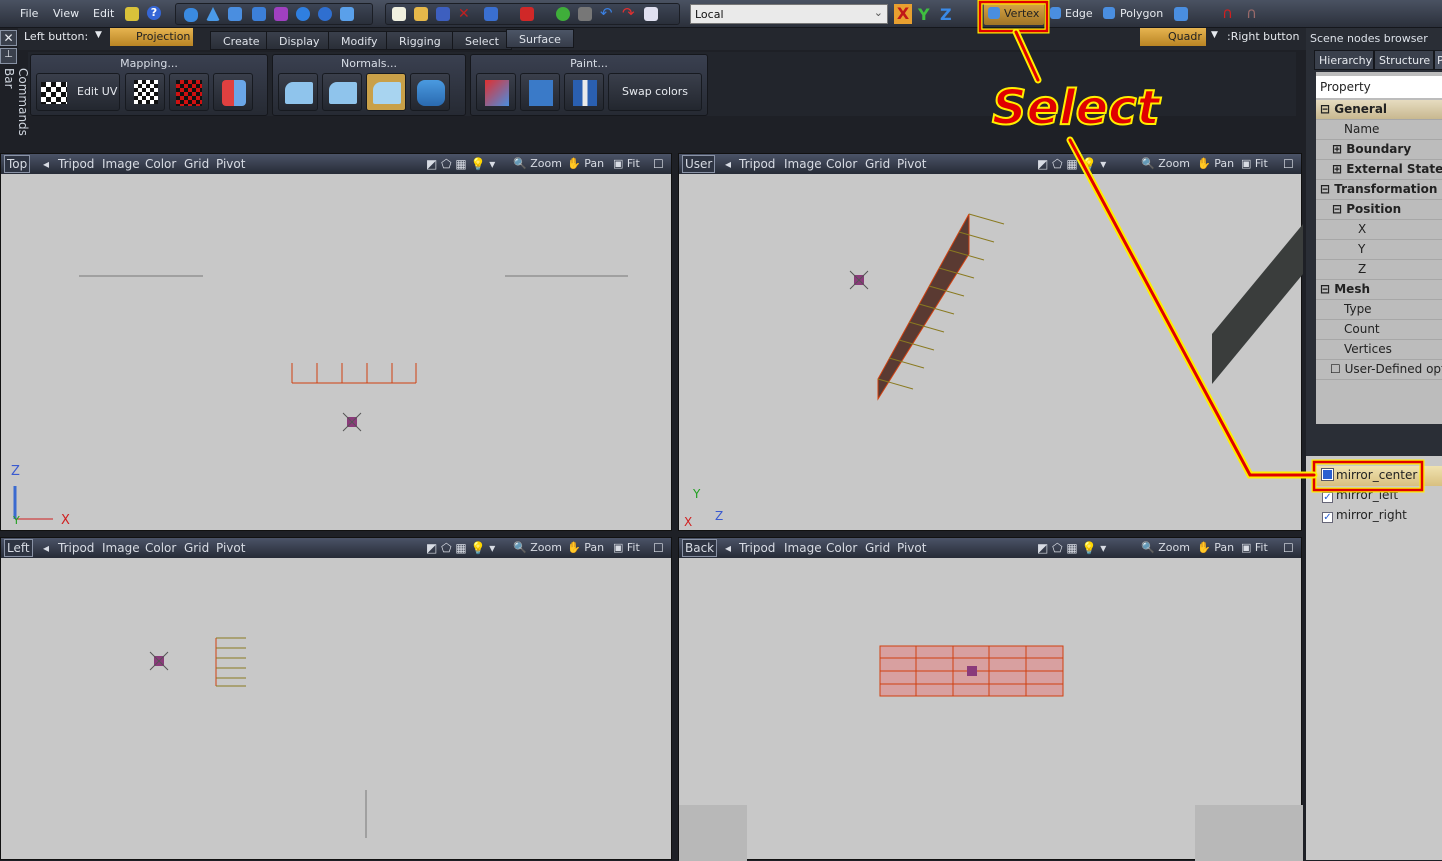 The height and width of the screenshot is (861, 1442). I want to click on save-icon, so click(443, 14).